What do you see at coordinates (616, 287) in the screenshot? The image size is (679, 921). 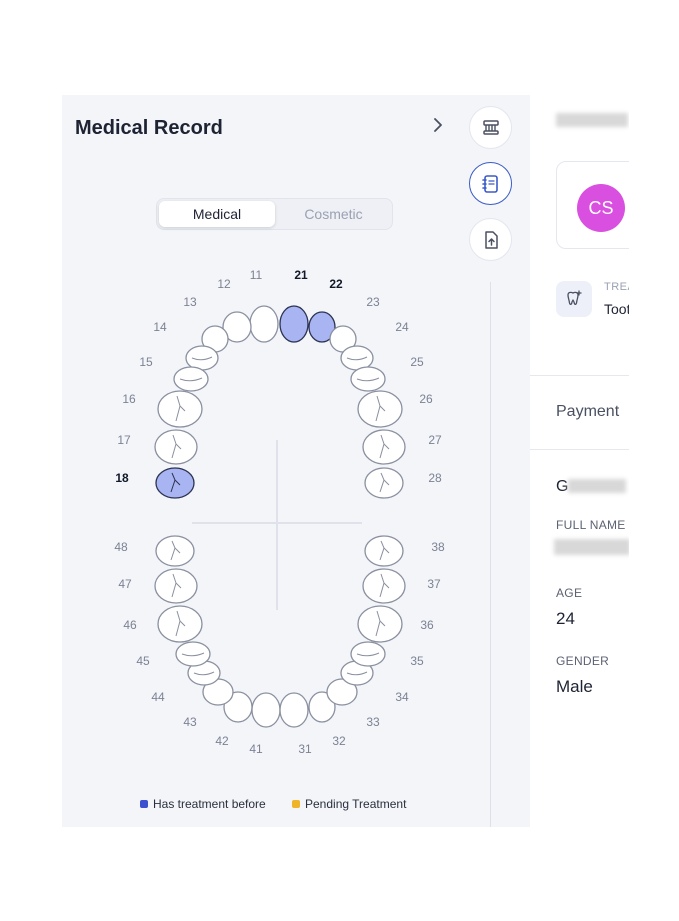 I see `treatment-label: TREA` at bounding box center [616, 287].